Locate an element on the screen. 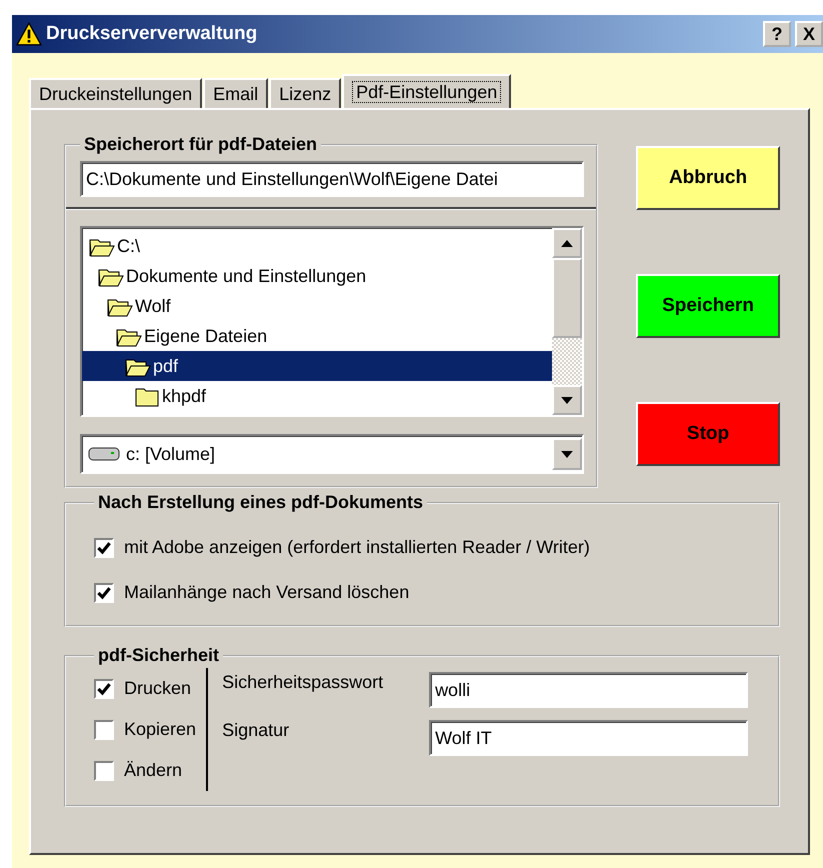 The height and width of the screenshot is (868, 823). checkbox-label: Drucken is located at coordinates (158, 688).